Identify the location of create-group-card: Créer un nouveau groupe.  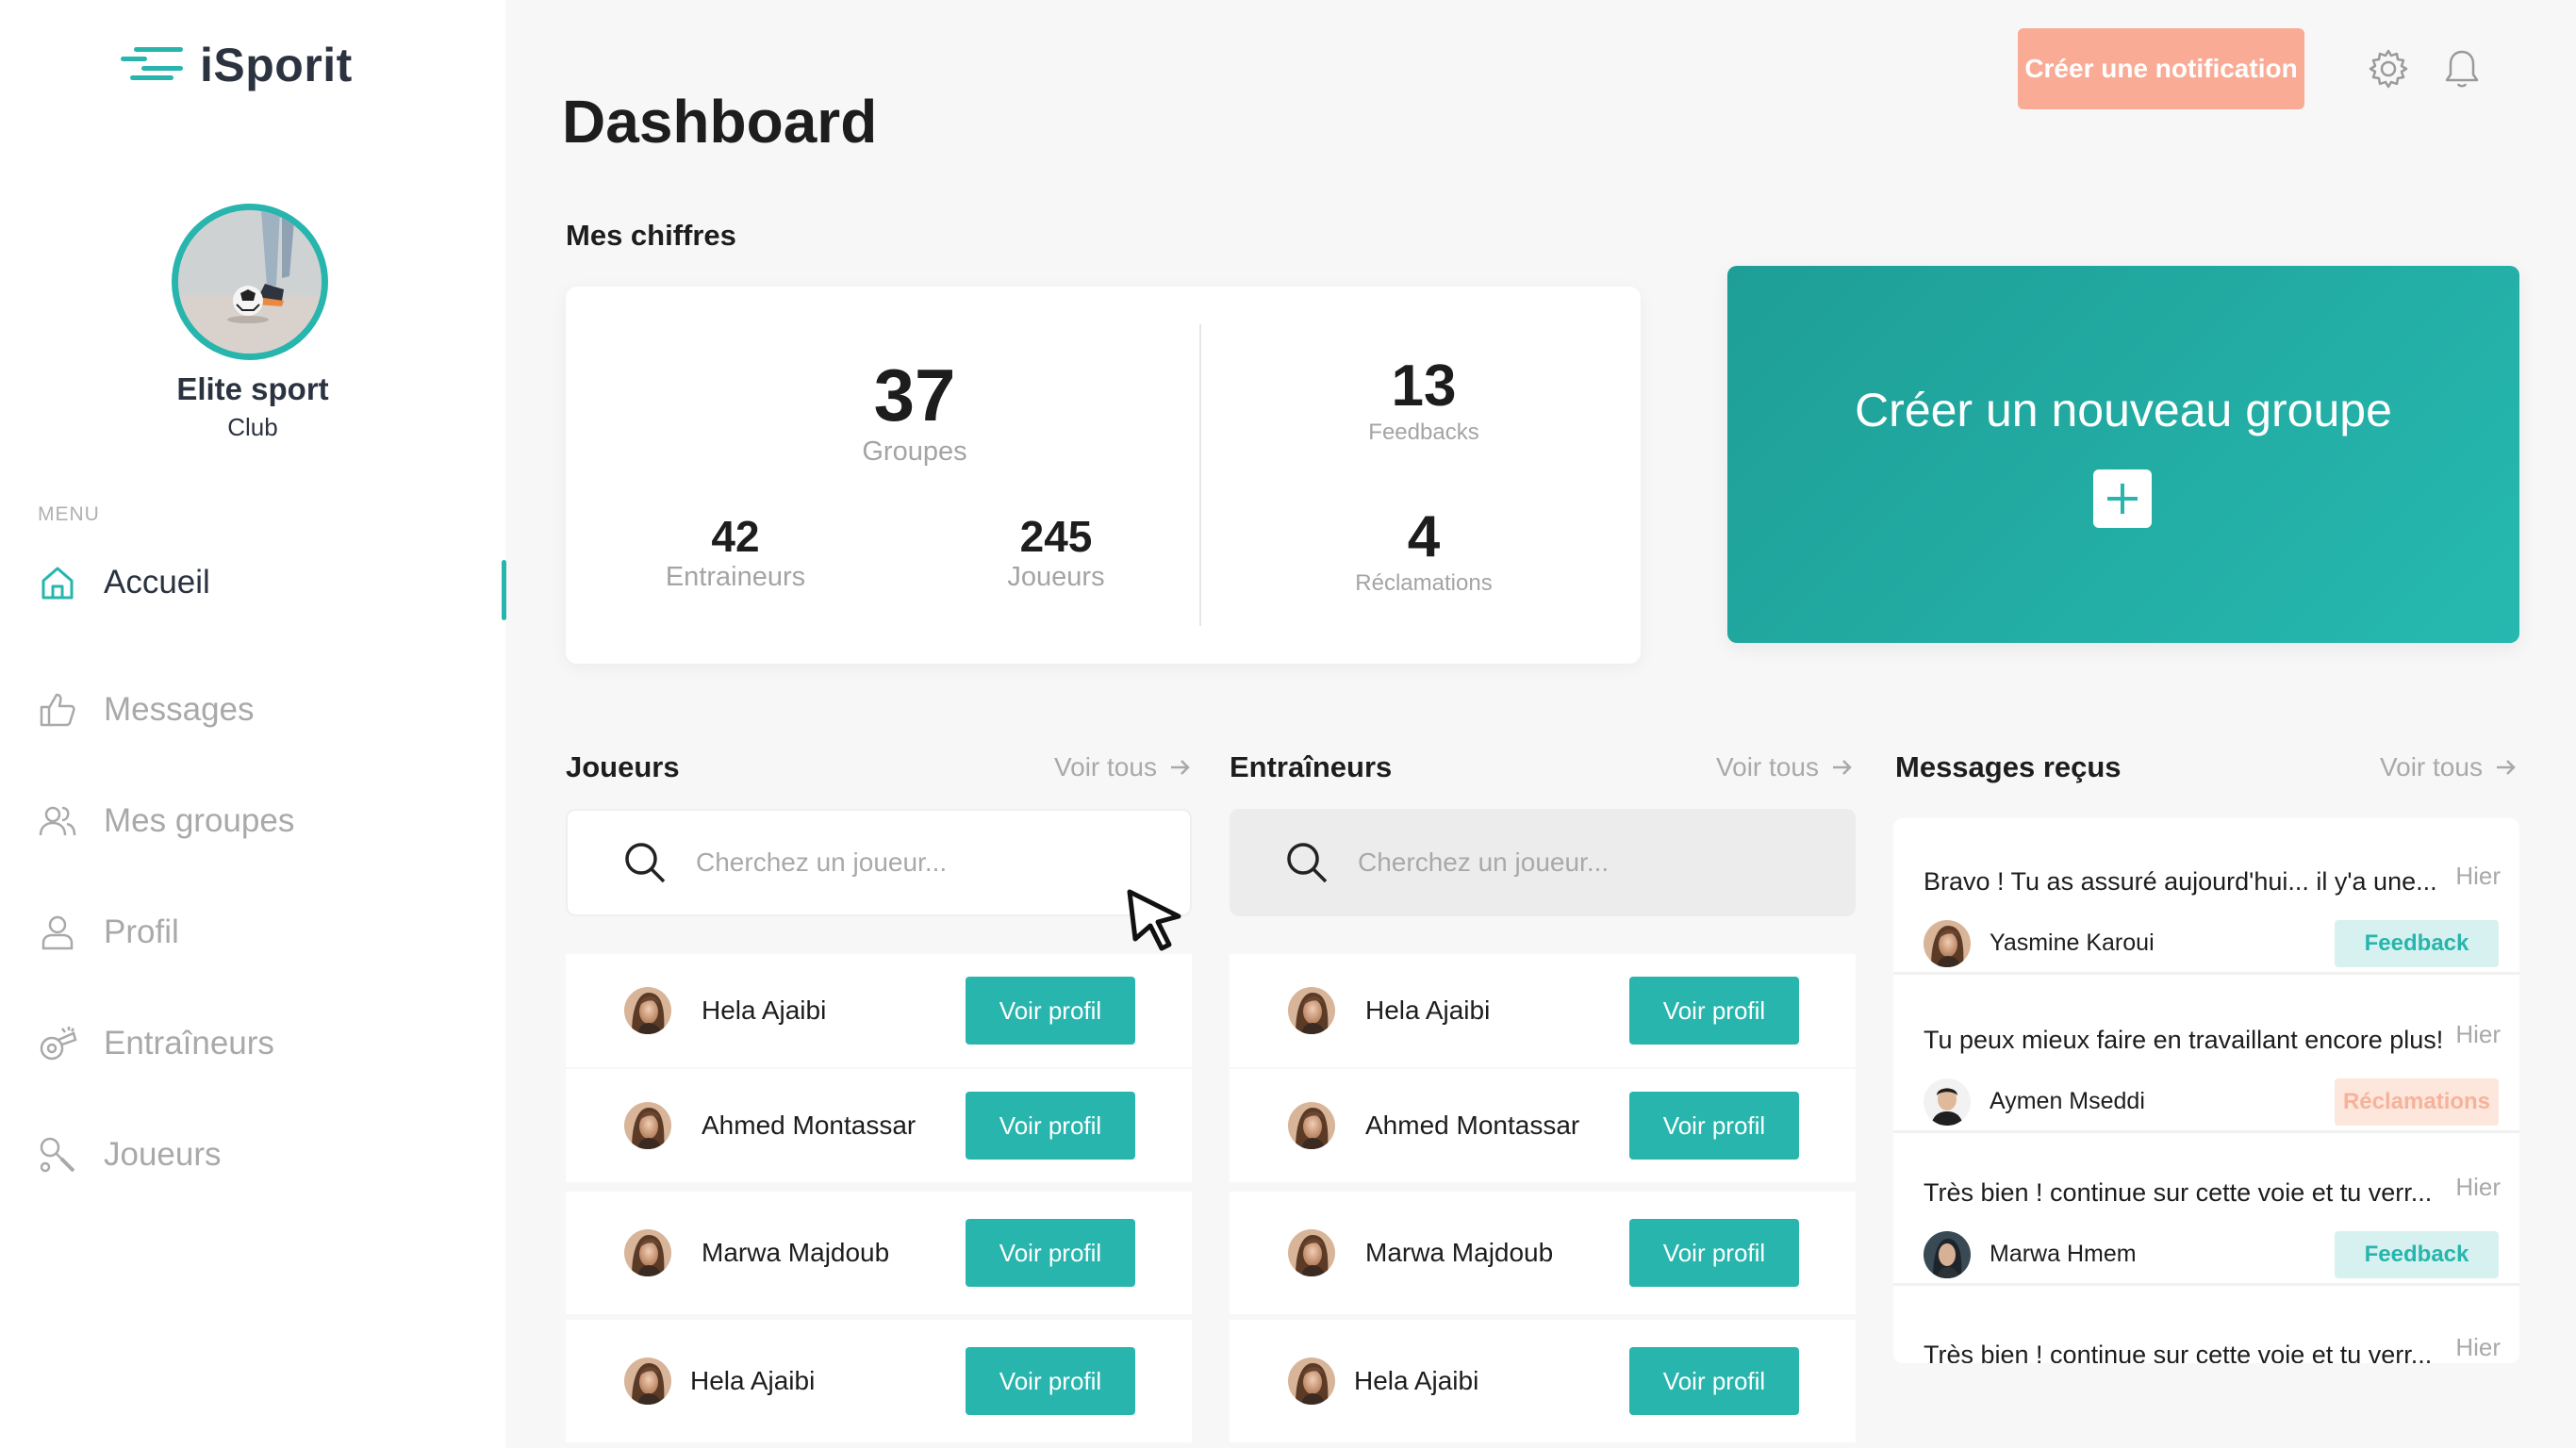
(2123, 454).